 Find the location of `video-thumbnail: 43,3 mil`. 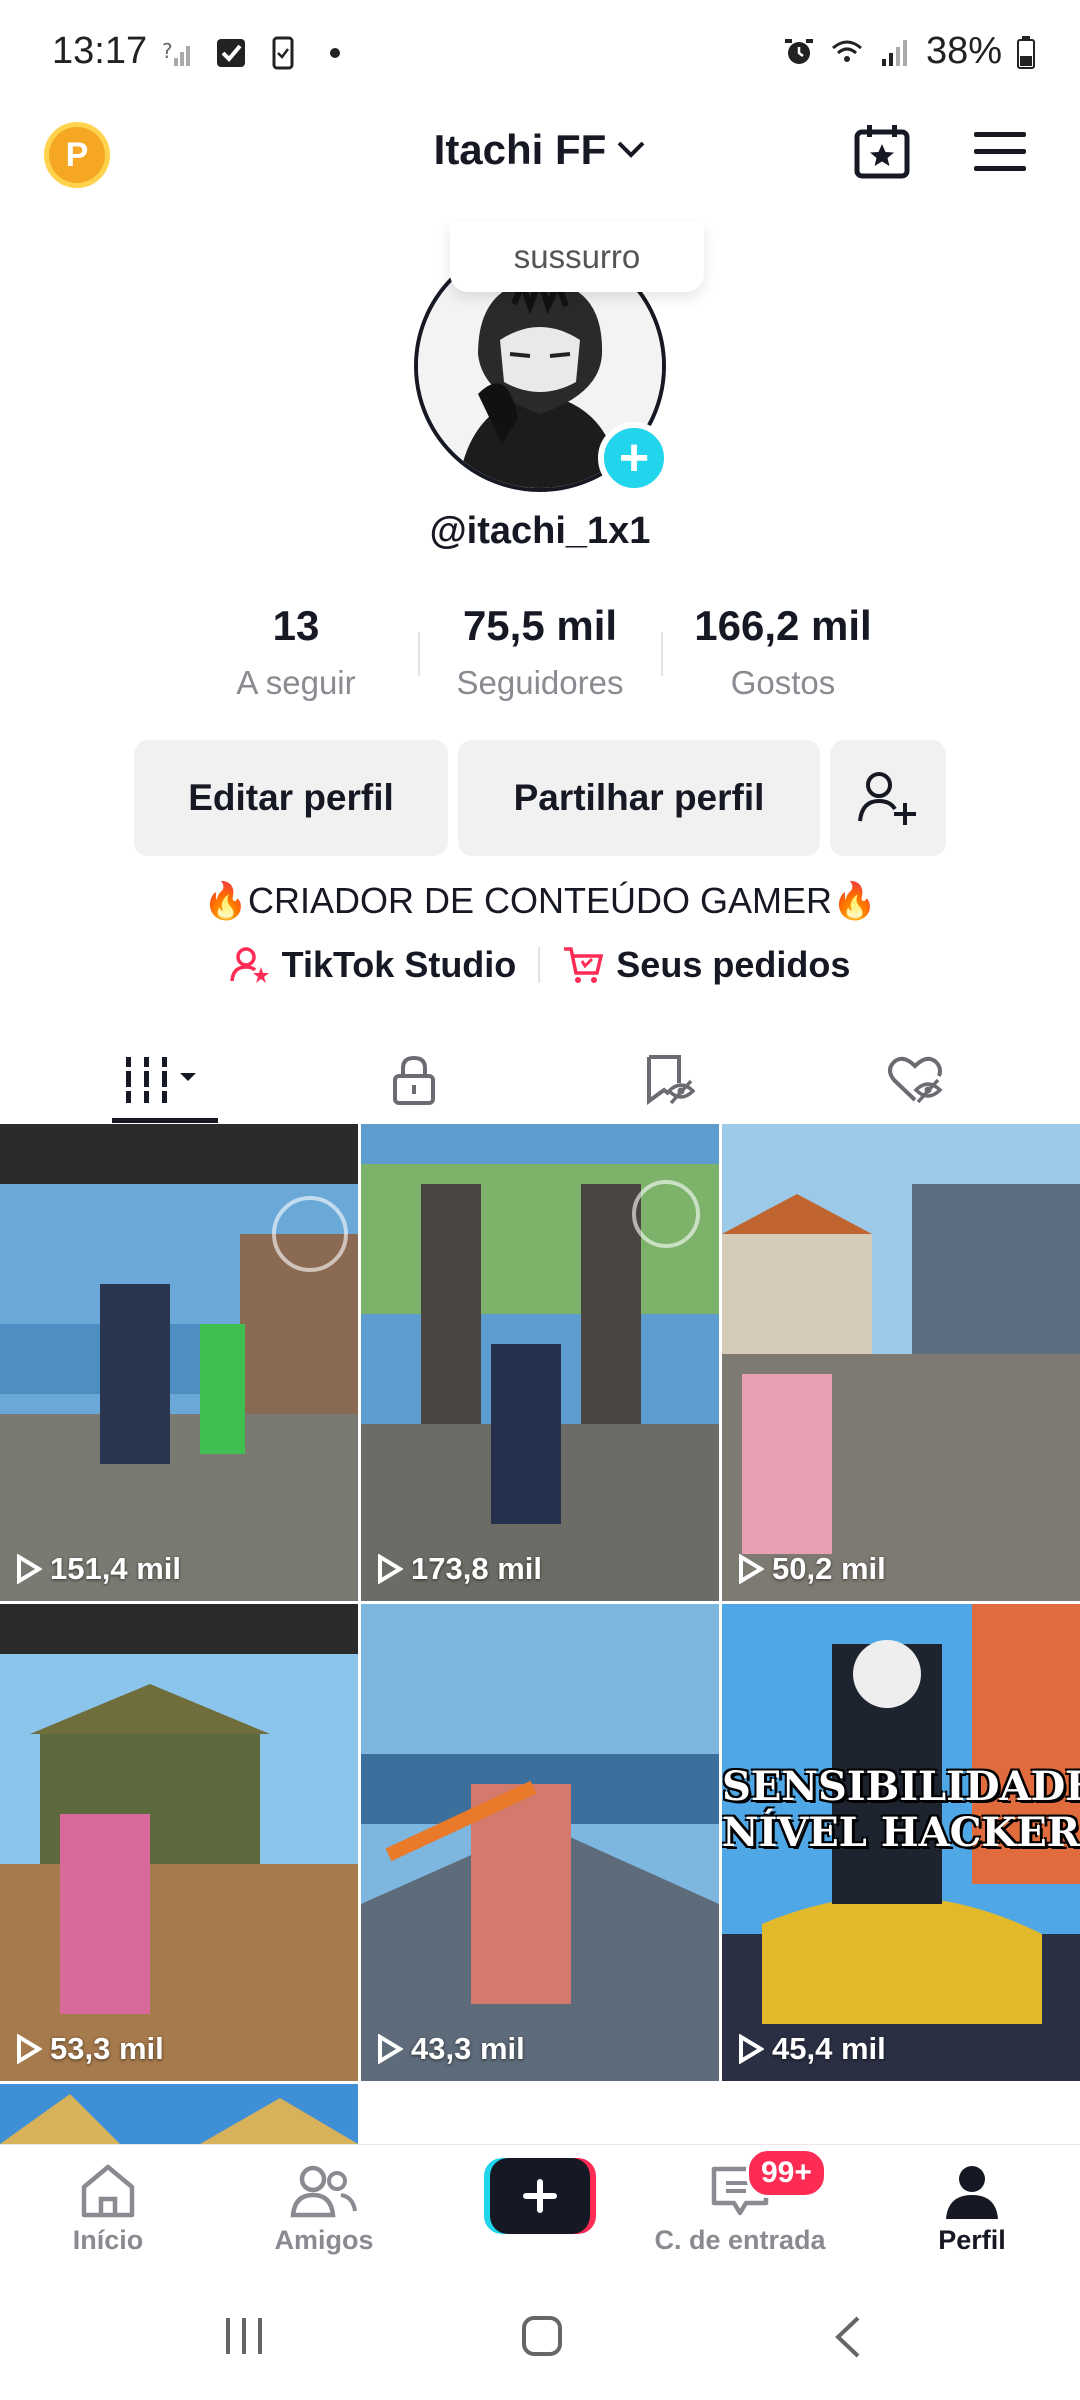

video-thumbnail: 43,3 mil is located at coordinates (540, 1842).